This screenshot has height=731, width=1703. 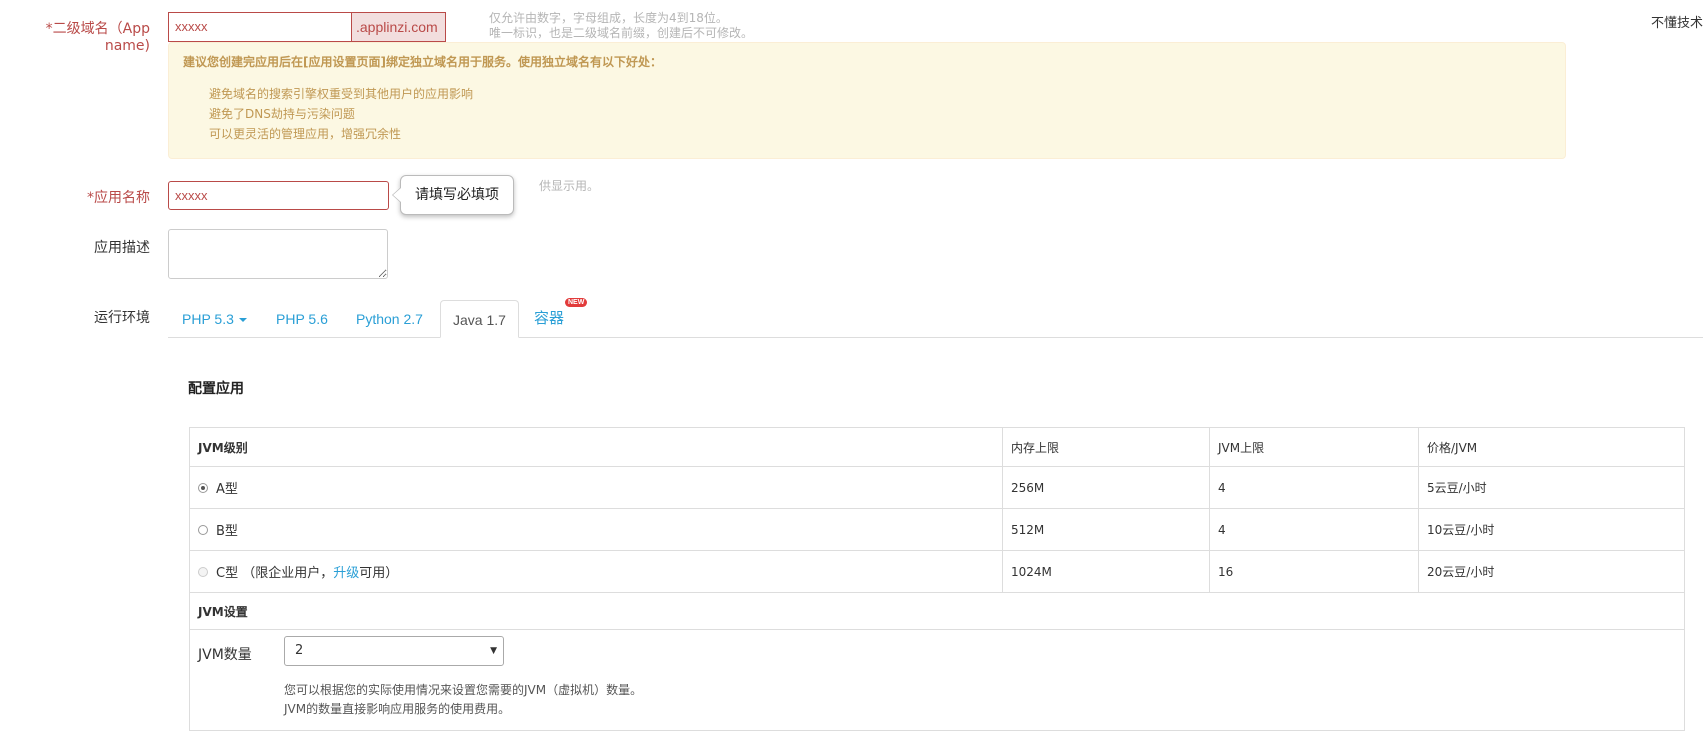 What do you see at coordinates (260, 27) in the screenshot?
I see `app-domain-input: xxxxx` at bounding box center [260, 27].